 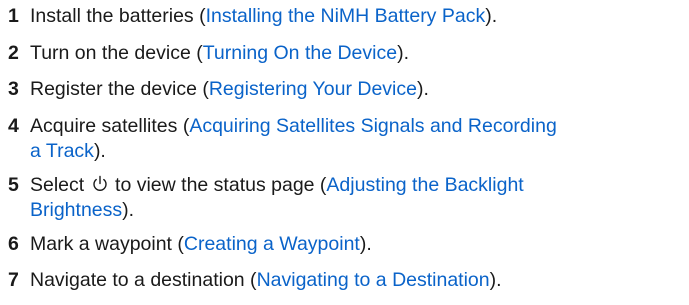 I want to click on link-line-2: a Track, so click(x=62, y=150).